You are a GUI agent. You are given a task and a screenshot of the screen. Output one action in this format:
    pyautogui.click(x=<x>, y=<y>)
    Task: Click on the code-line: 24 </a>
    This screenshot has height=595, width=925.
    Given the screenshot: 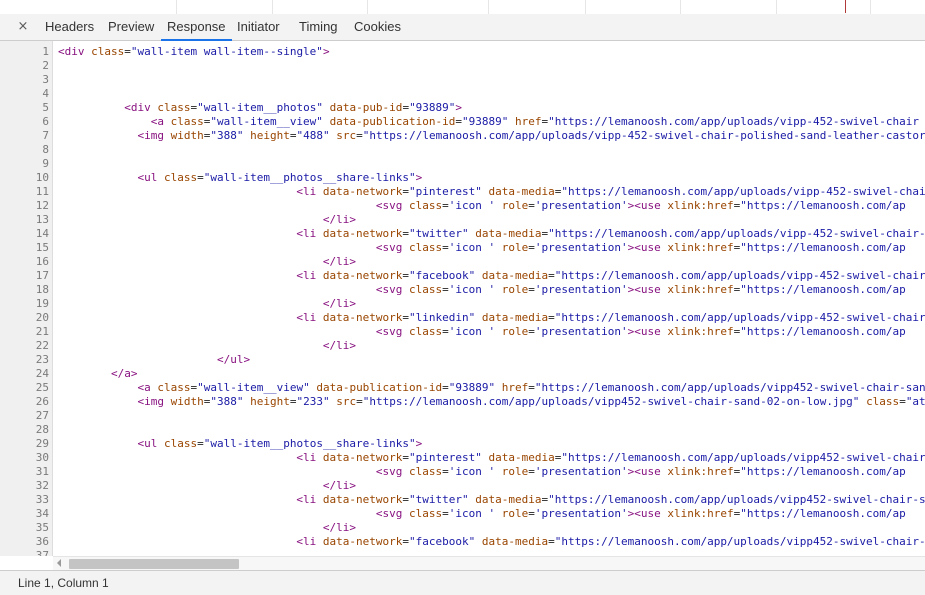 What is the action you would take?
    pyautogui.click(x=462, y=374)
    